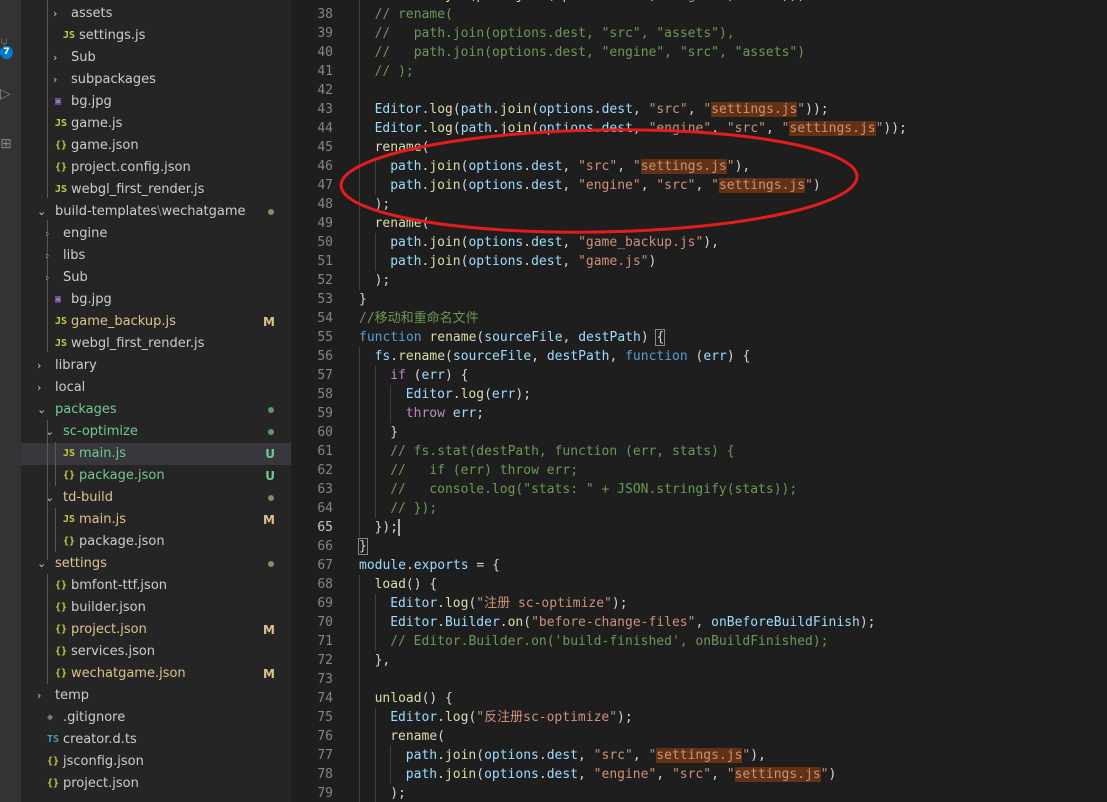  What do you see at coordinates (699, 508) in the screenshot?
I see `code-line: 64 // });` at bounding box center [699, 508].